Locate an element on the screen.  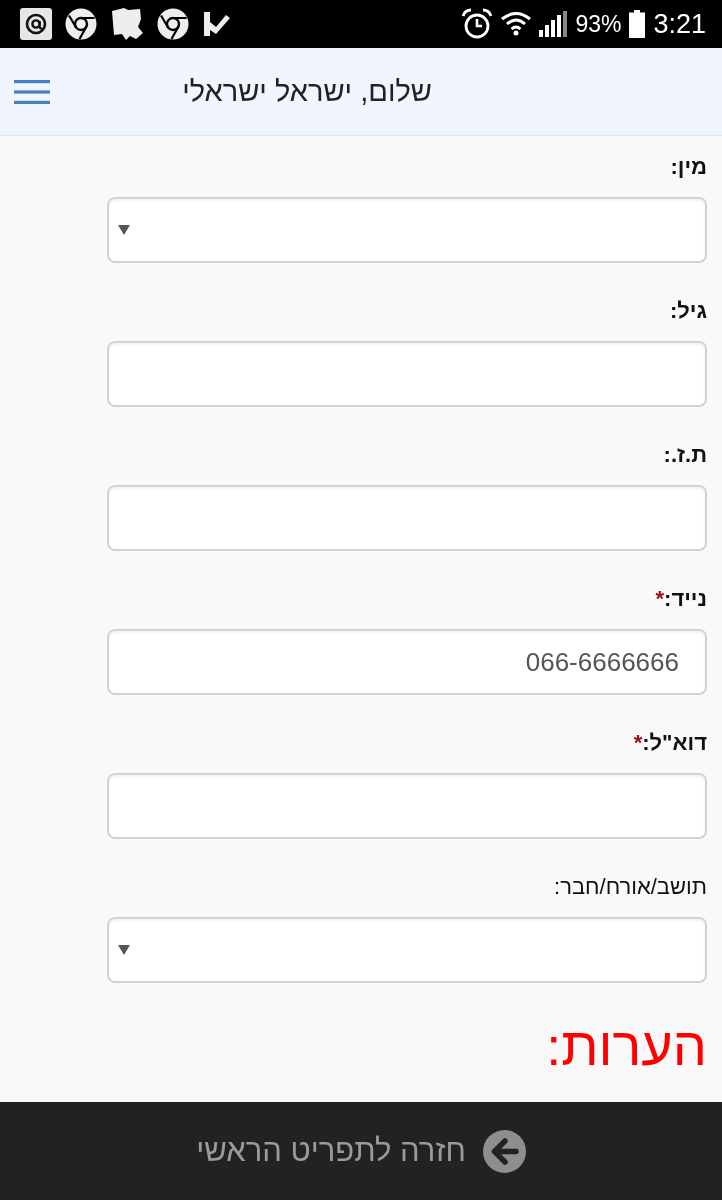
field-label: ת.ז.: is located at coordinates (685, 454).